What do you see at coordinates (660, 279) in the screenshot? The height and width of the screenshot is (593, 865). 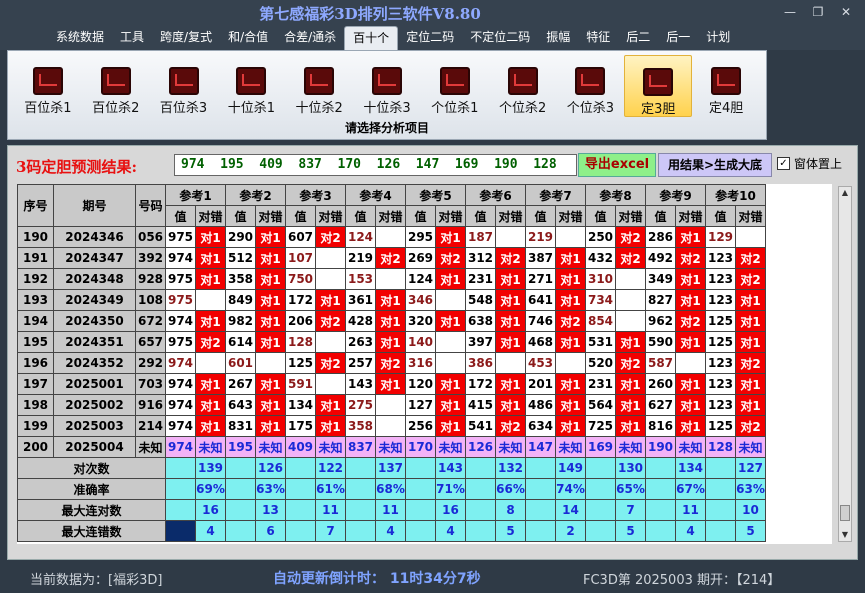 I see `value-cell: 349` at bounding box center [660, 279].